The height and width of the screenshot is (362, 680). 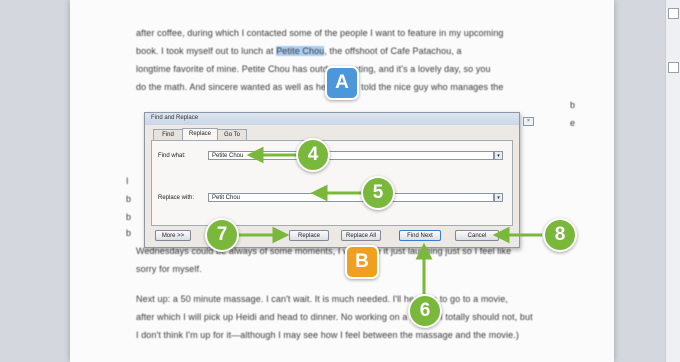 I want to click on arrow-7-head, so click(x=281, y=235).